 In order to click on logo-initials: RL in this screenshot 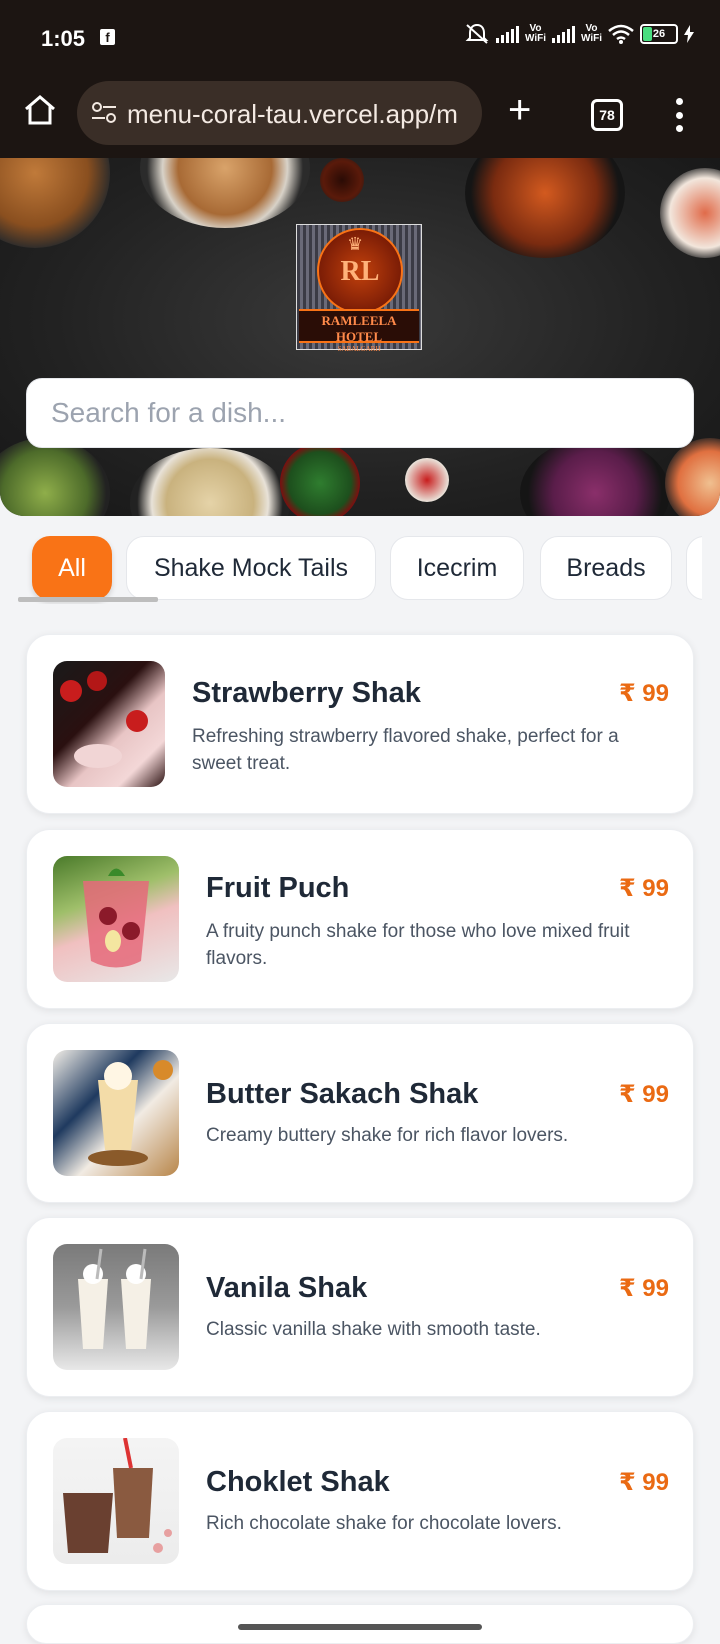, I will do `click(360, 271)`.